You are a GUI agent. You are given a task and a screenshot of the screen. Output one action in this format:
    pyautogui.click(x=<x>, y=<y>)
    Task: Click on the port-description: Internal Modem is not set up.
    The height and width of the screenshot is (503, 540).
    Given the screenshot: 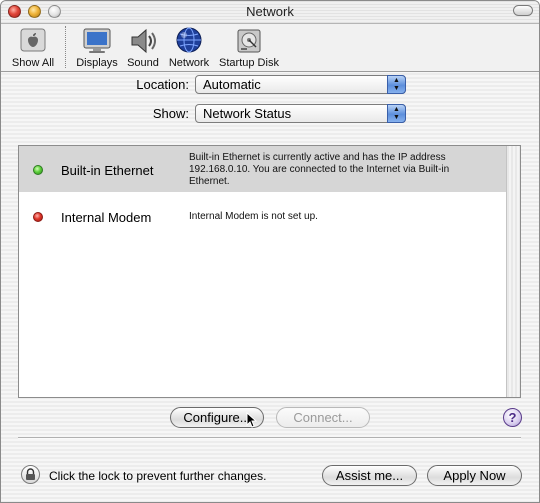 What is the action you would take?
    pyautogui.click(x=253, y=216)
    